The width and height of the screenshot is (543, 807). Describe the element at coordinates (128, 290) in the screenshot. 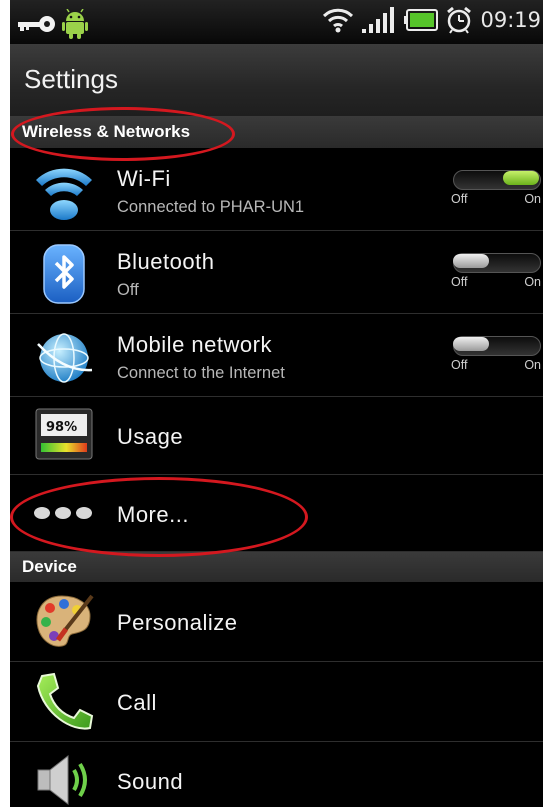

I see `bluetooth-status: Off` at that location.